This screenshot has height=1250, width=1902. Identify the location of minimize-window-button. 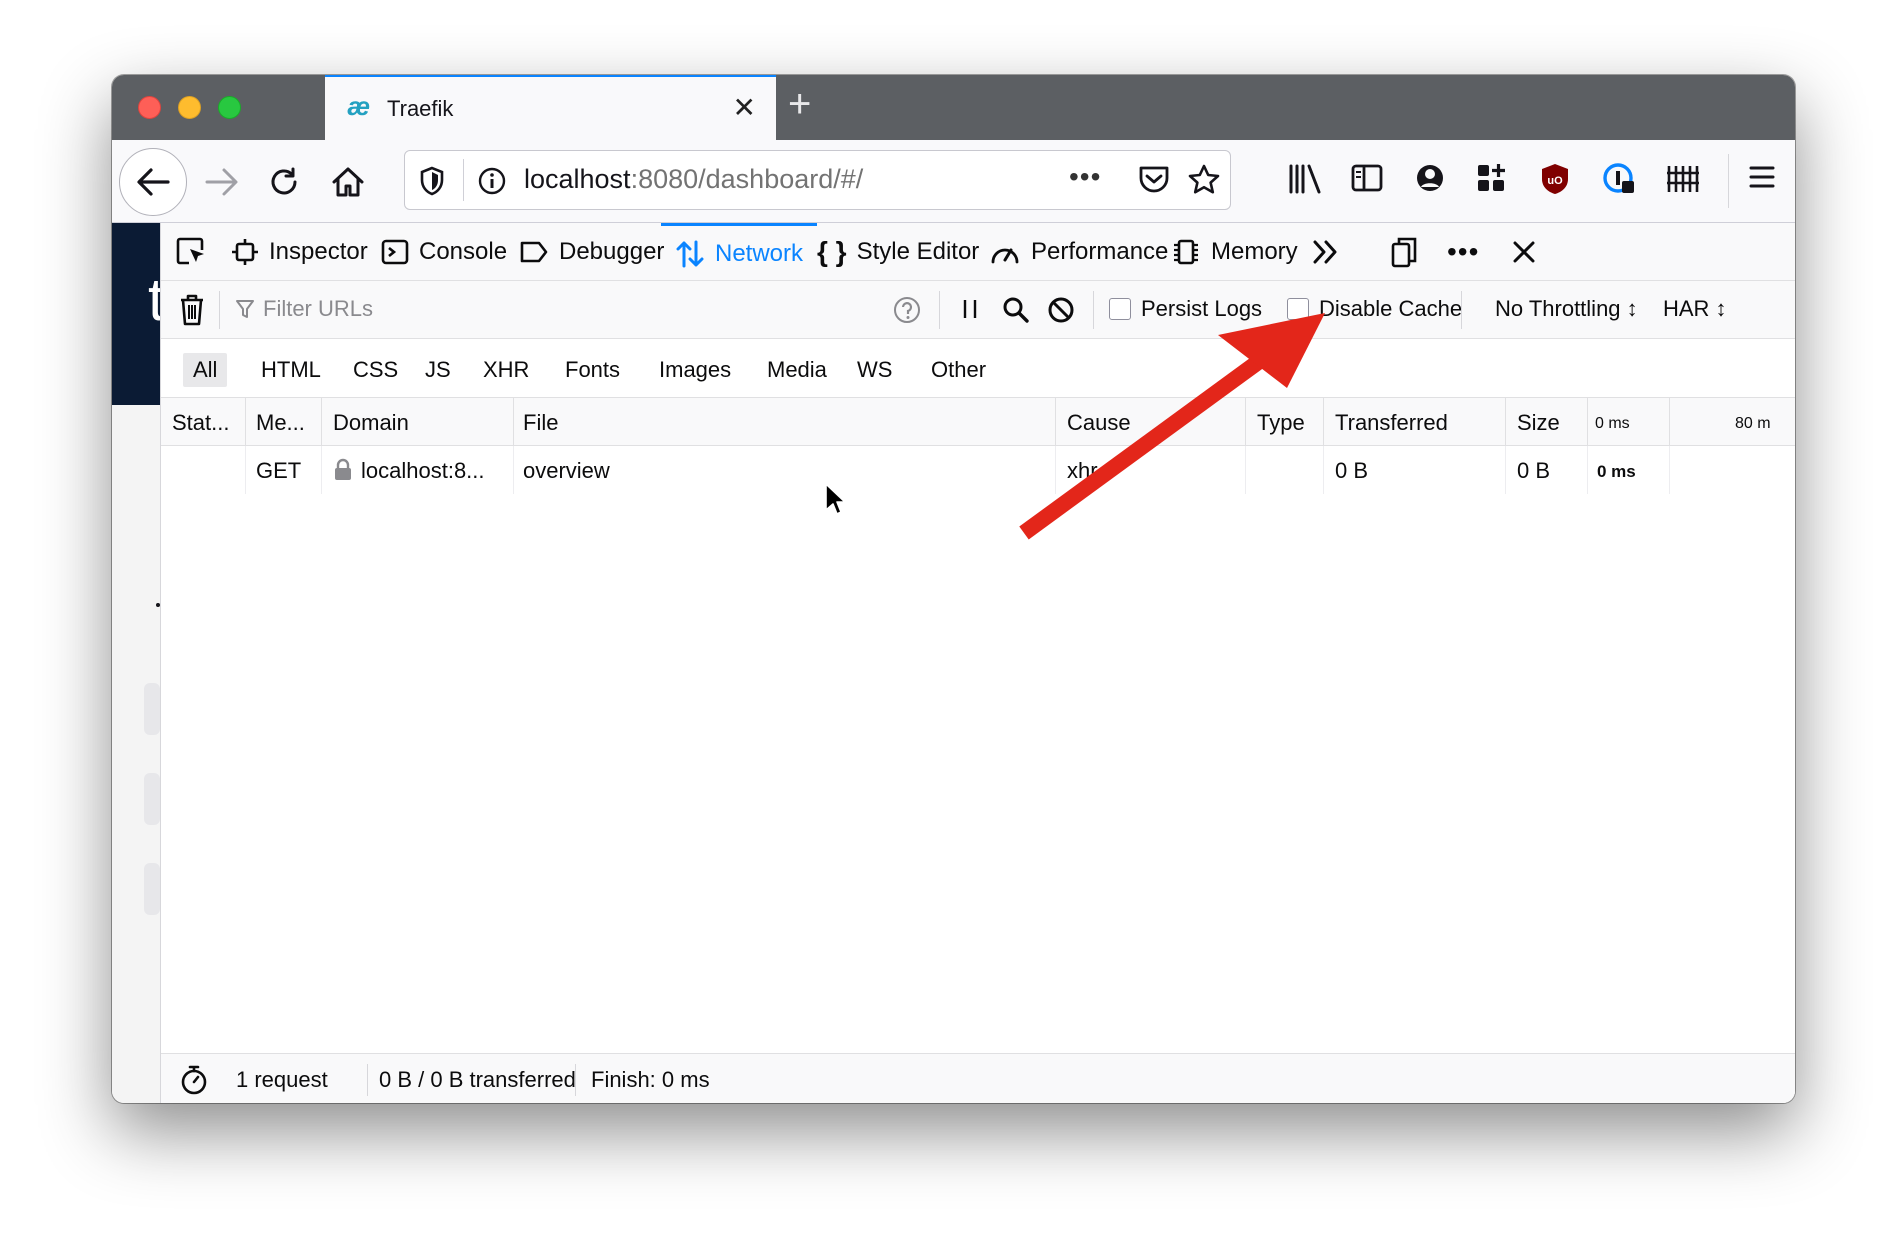
(189, 107).